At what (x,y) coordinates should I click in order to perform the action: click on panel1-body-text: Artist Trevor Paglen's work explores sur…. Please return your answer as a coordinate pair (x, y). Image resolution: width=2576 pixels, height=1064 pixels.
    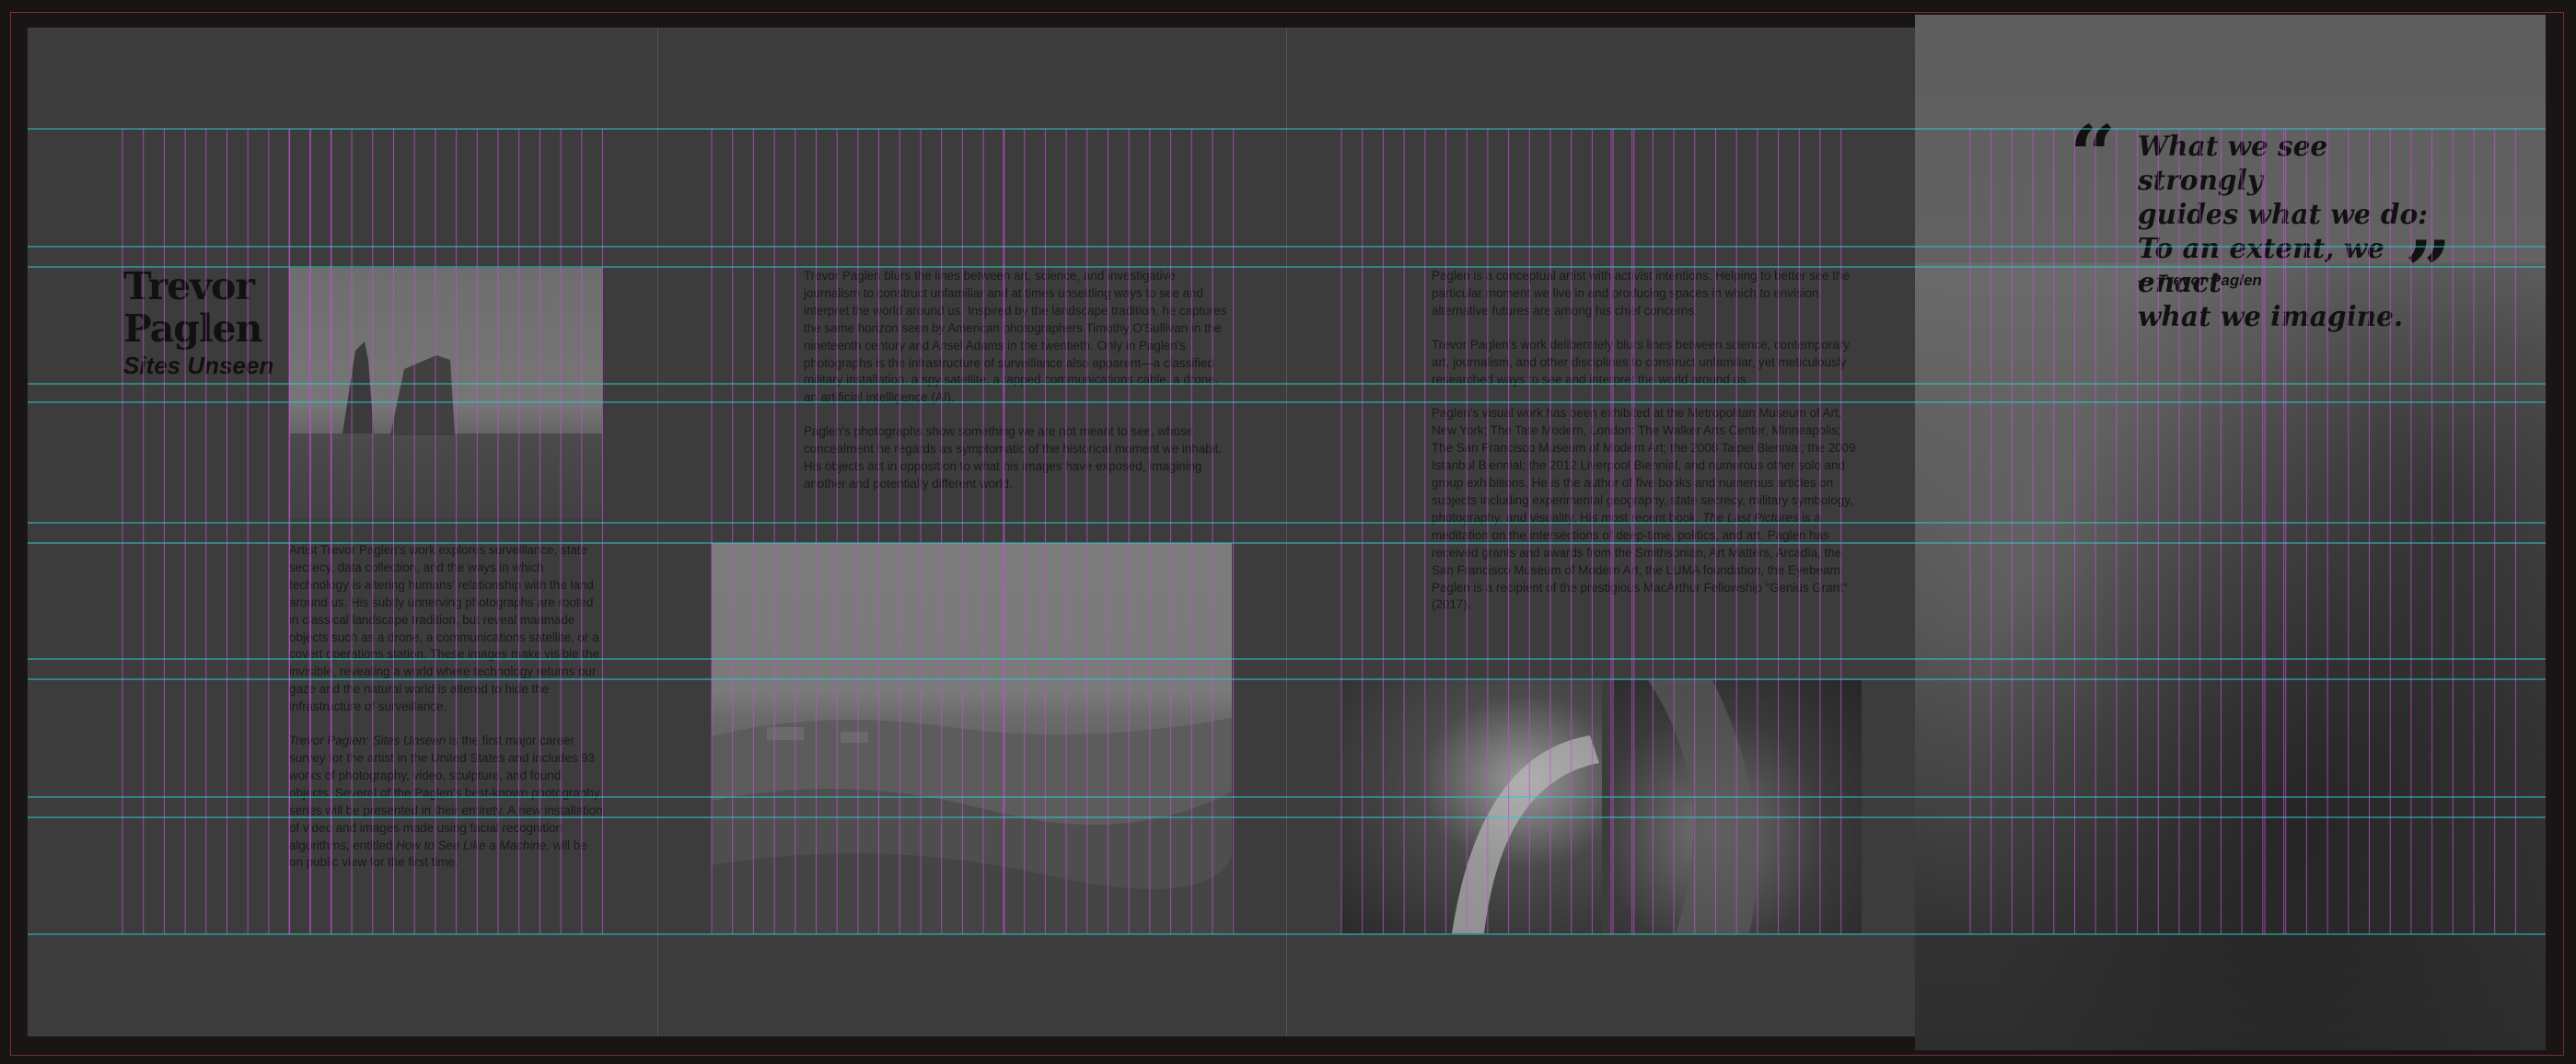
    Looking at the image, I should click on (446, 715).